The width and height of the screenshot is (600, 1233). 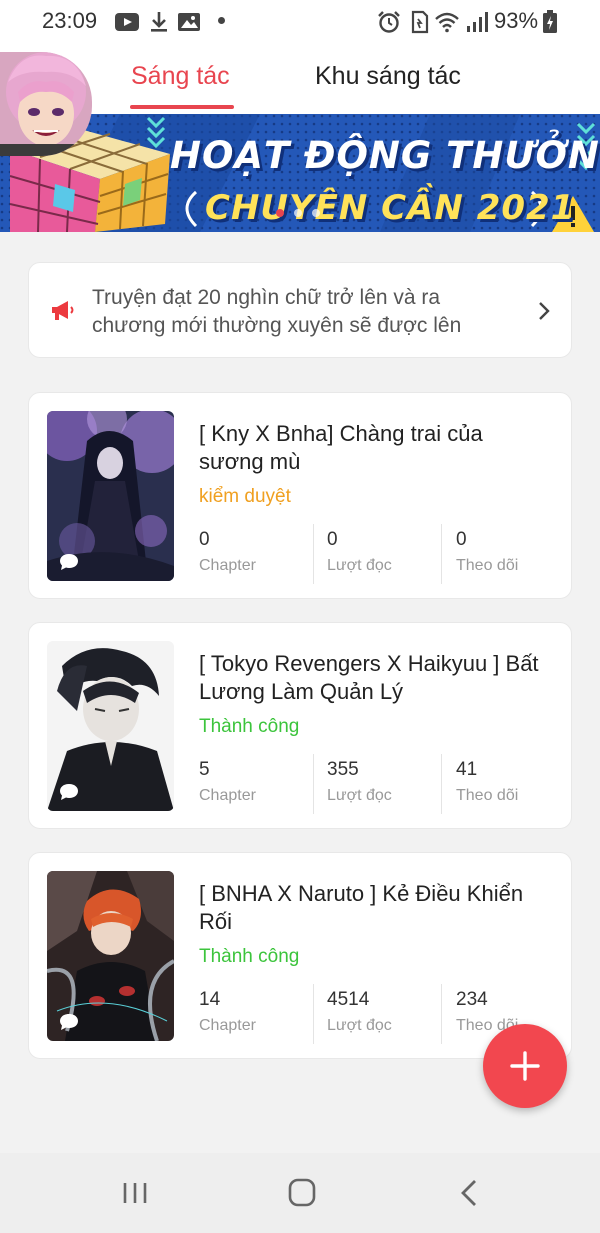 I want to click on stat-chapter: 14 Chapter, so click(x=259, y=1012).